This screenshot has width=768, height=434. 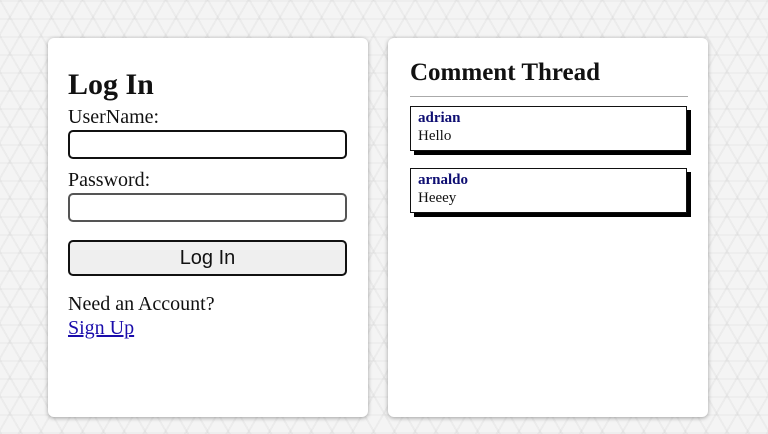 I want to click on comment-list: adrian Hello arnaldo Heeey, so click(x=549, y=159).